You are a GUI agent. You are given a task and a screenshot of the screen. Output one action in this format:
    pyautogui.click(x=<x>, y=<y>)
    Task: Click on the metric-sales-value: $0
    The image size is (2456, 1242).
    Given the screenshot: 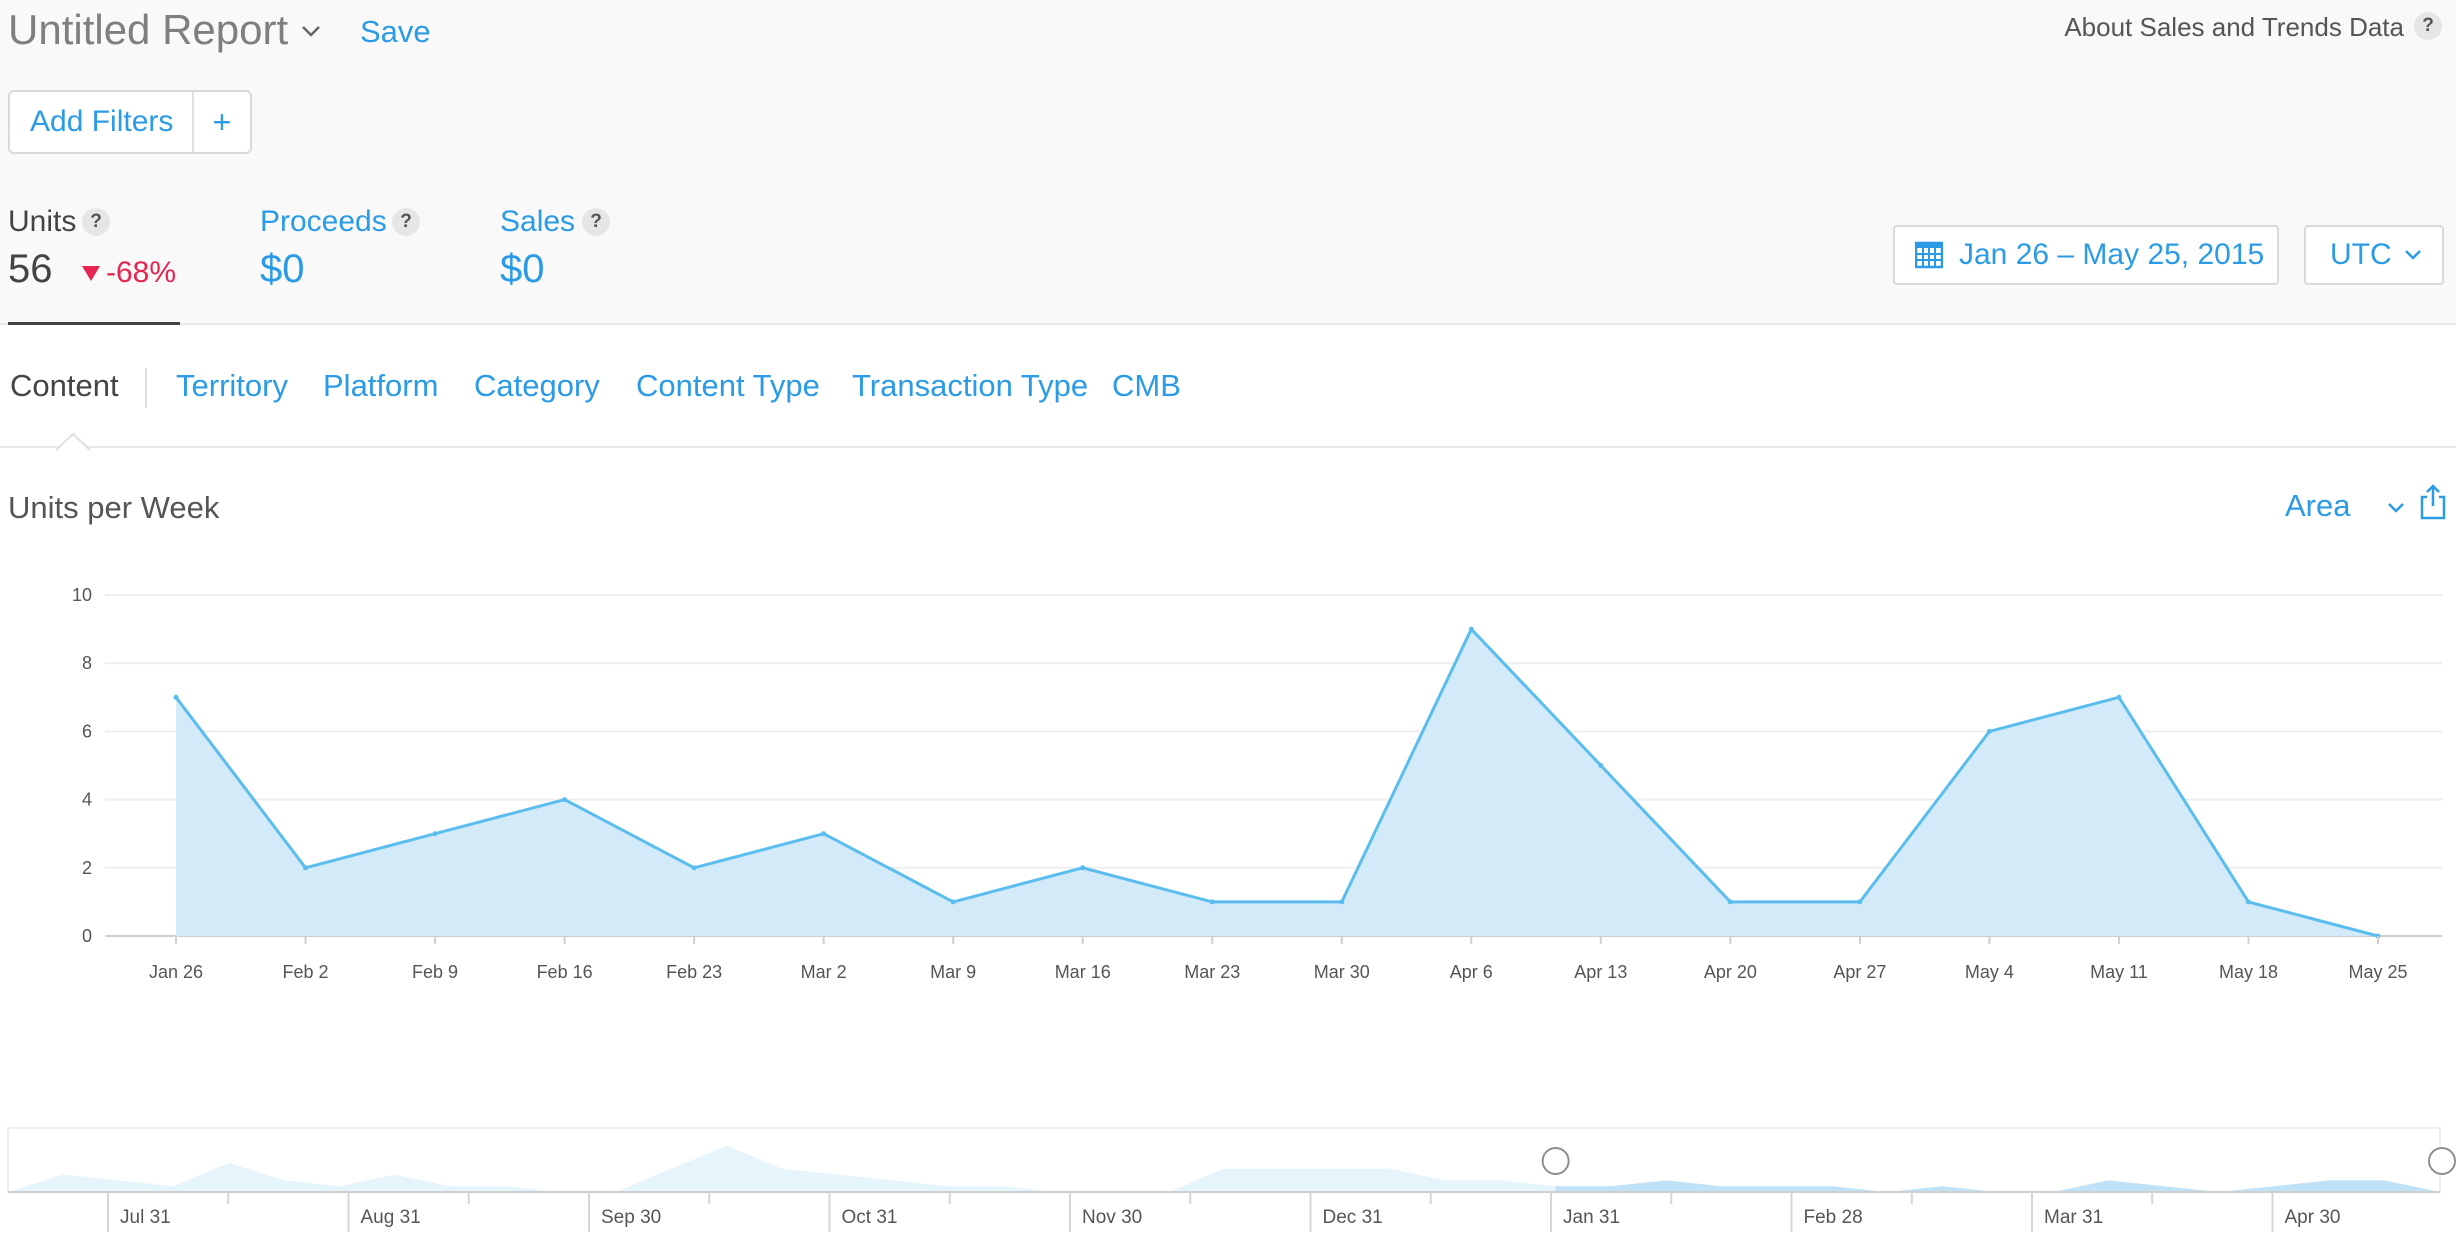 What is the action you would take?
    pyautogui.click(x=522, y=269)
    